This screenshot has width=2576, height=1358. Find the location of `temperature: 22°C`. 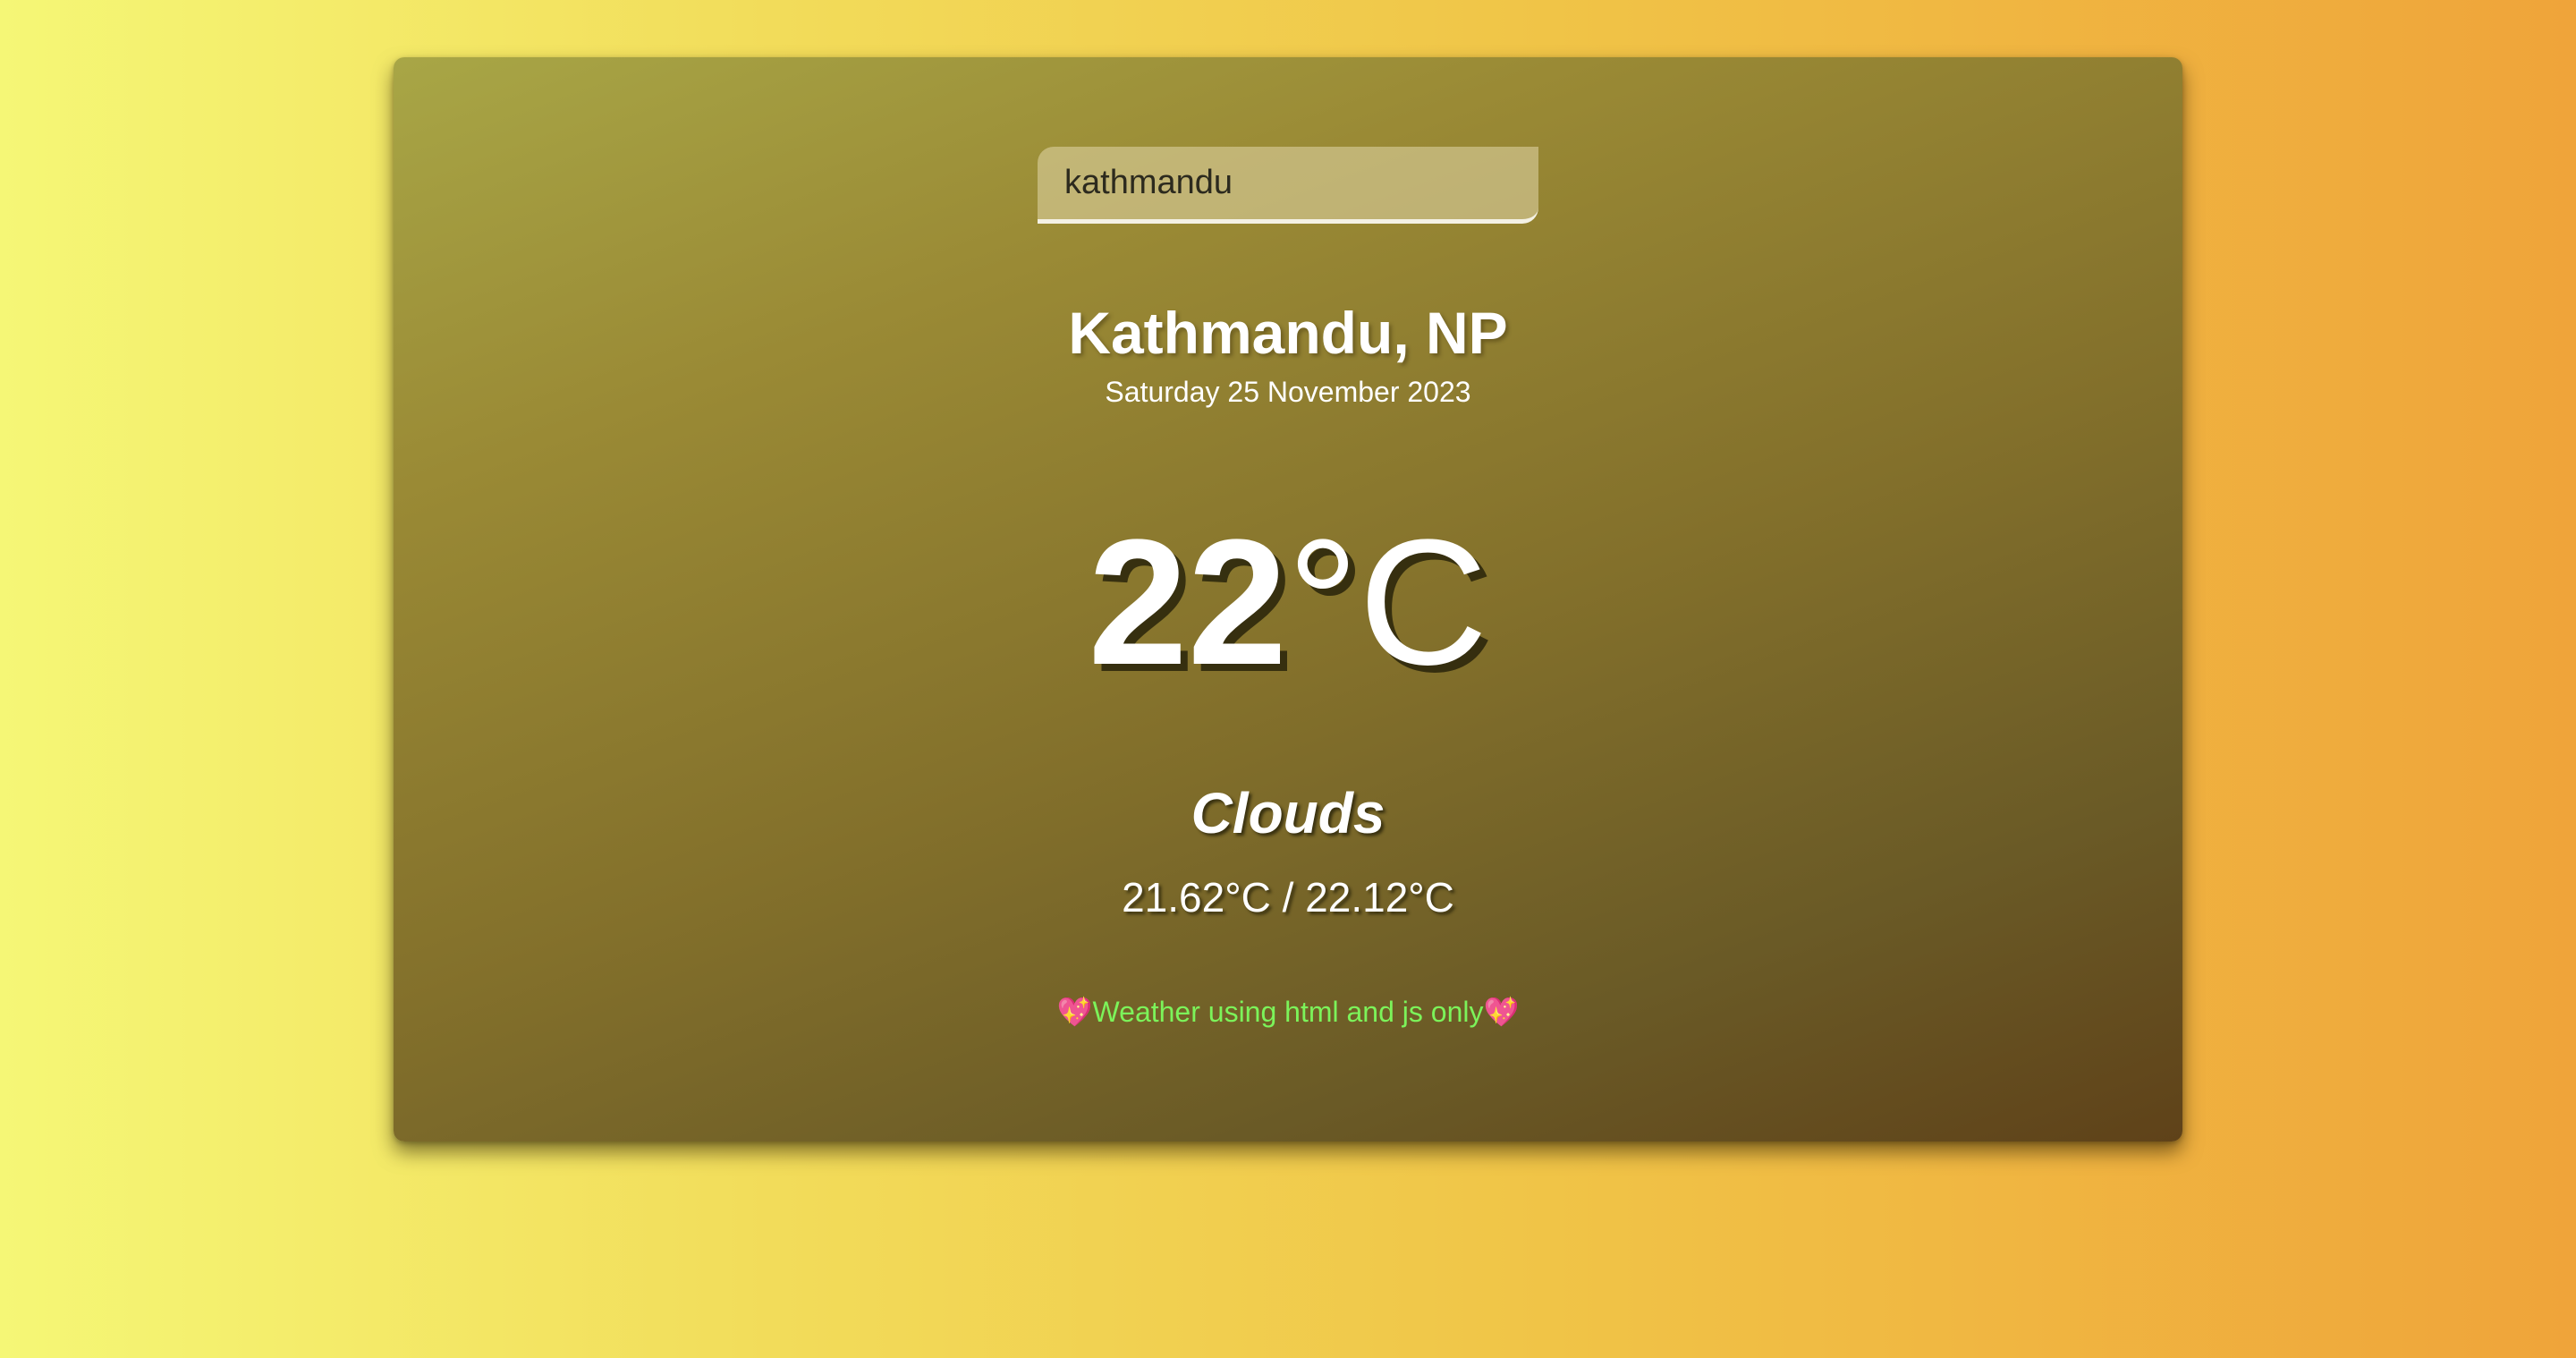

temperature: 22°C is located at coordinates (1288, 603).